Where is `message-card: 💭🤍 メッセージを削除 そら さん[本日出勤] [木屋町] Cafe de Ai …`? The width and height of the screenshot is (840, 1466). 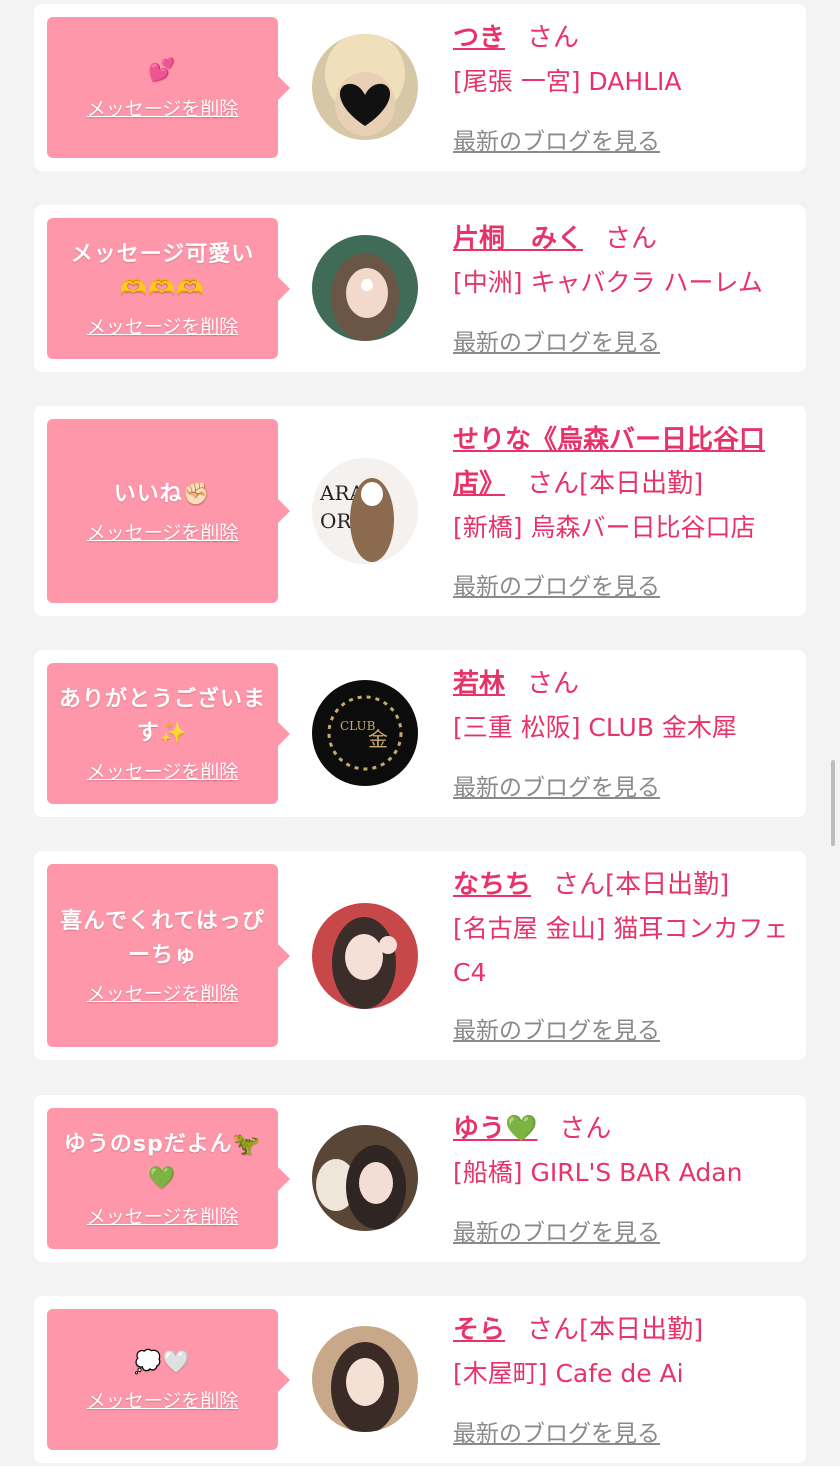 message-card: 💭🤍 メッセージを削除 そら さん[本日出勤] [木屋町] Cafe de Ai … is located at coordinates (420, 1379).